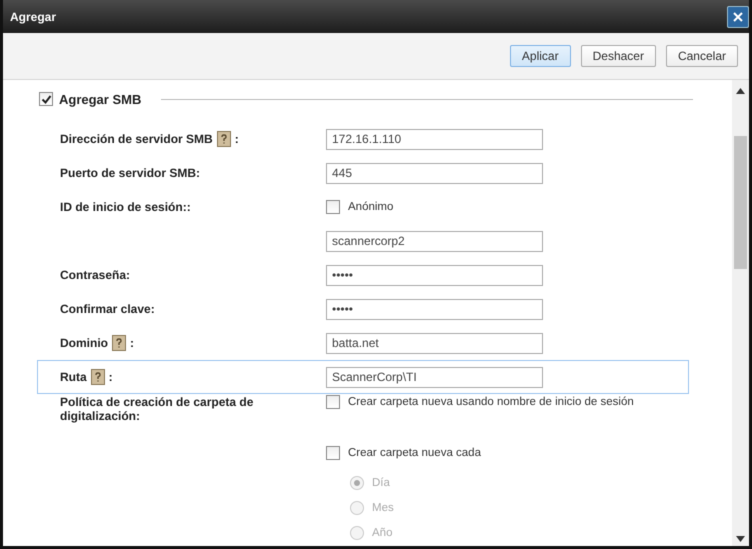 The image size is (752, 549). I want to click on checkbox-label: Crear carpeta nueva usando nombre de inicio de sesión, so click(491, 402).